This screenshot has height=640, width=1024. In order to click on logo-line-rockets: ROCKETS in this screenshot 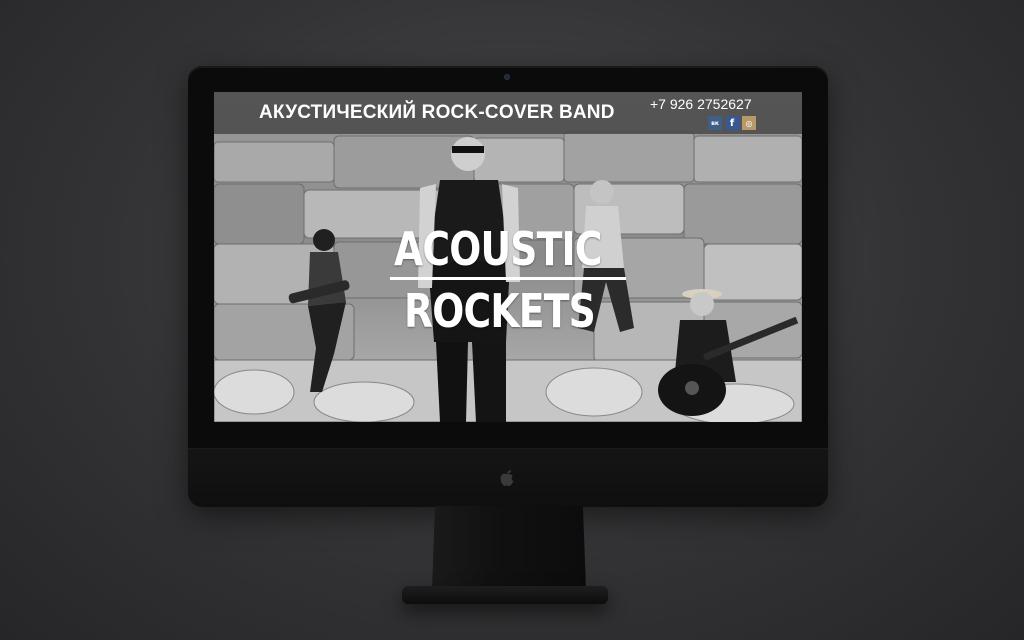, I will do `click(500, 311)`.